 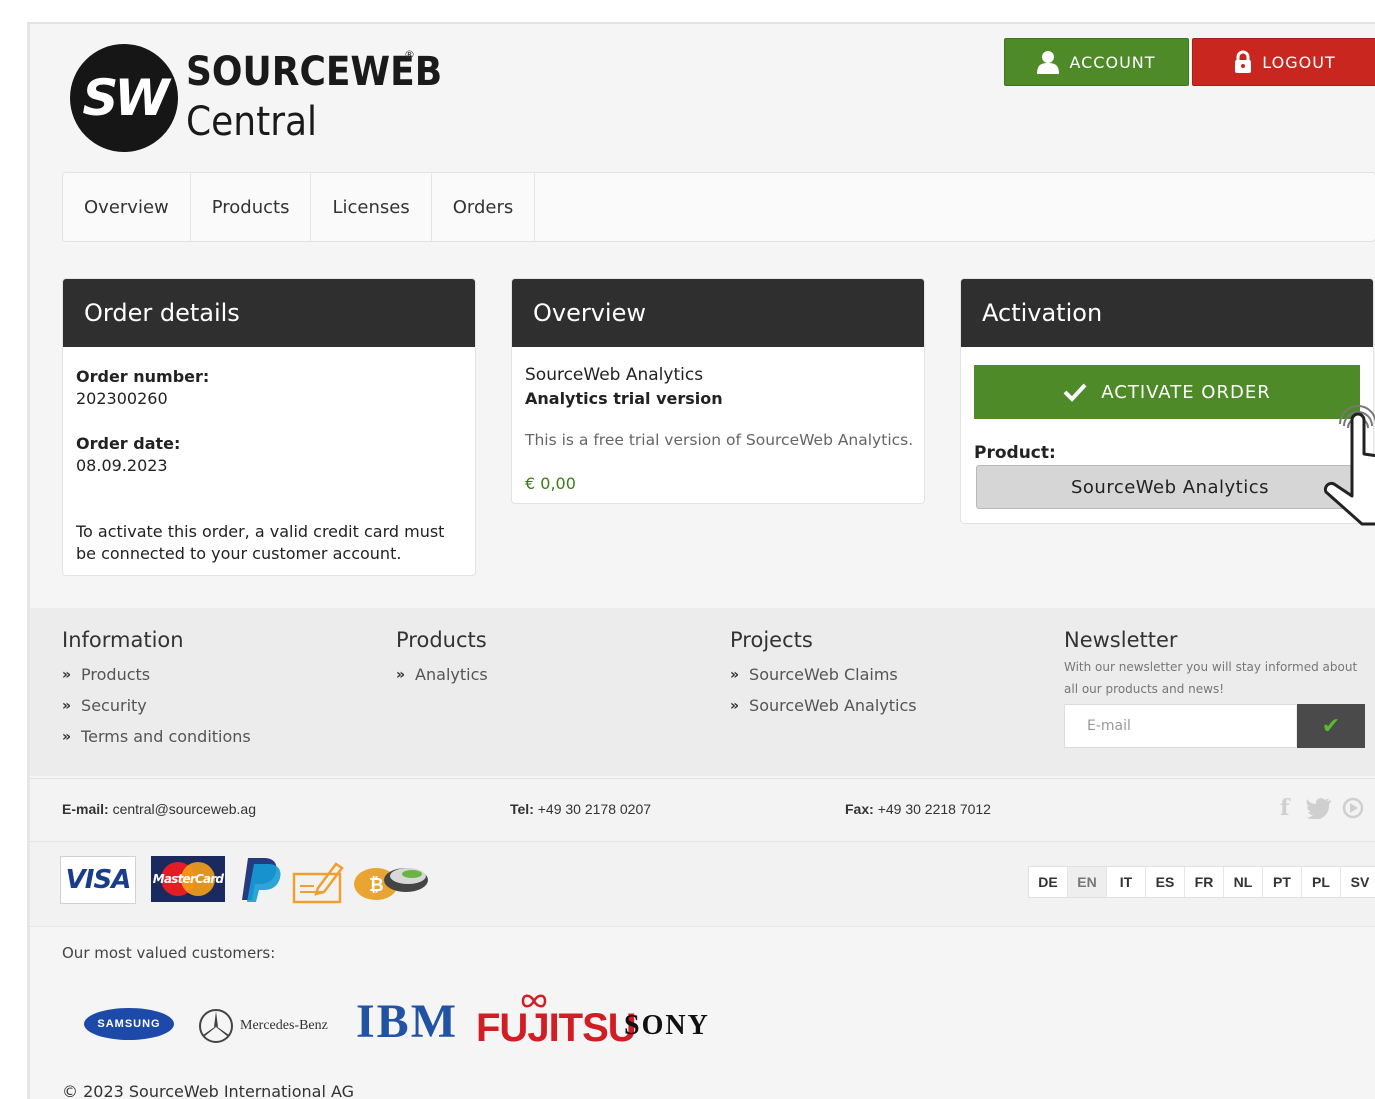 What do you see at coordinates (624, 398) in the screenshot?
I see `overview-product-variant: Analytics trial version` at bounding box center [624, 398].